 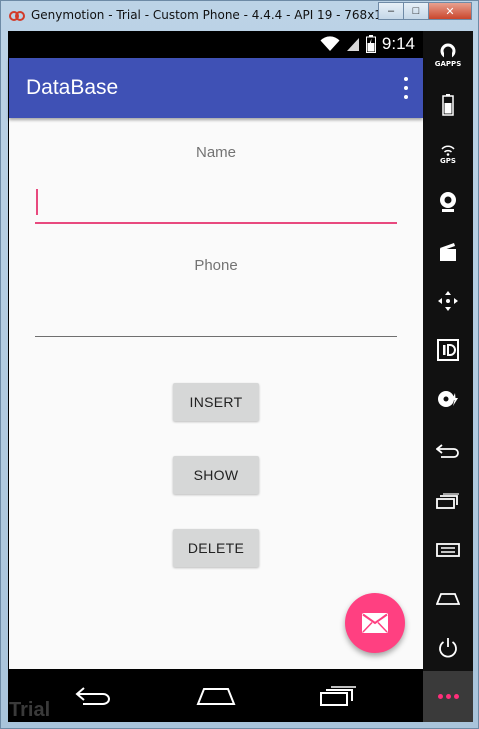 I want to click on id-icon, so click(x=448, y=350).